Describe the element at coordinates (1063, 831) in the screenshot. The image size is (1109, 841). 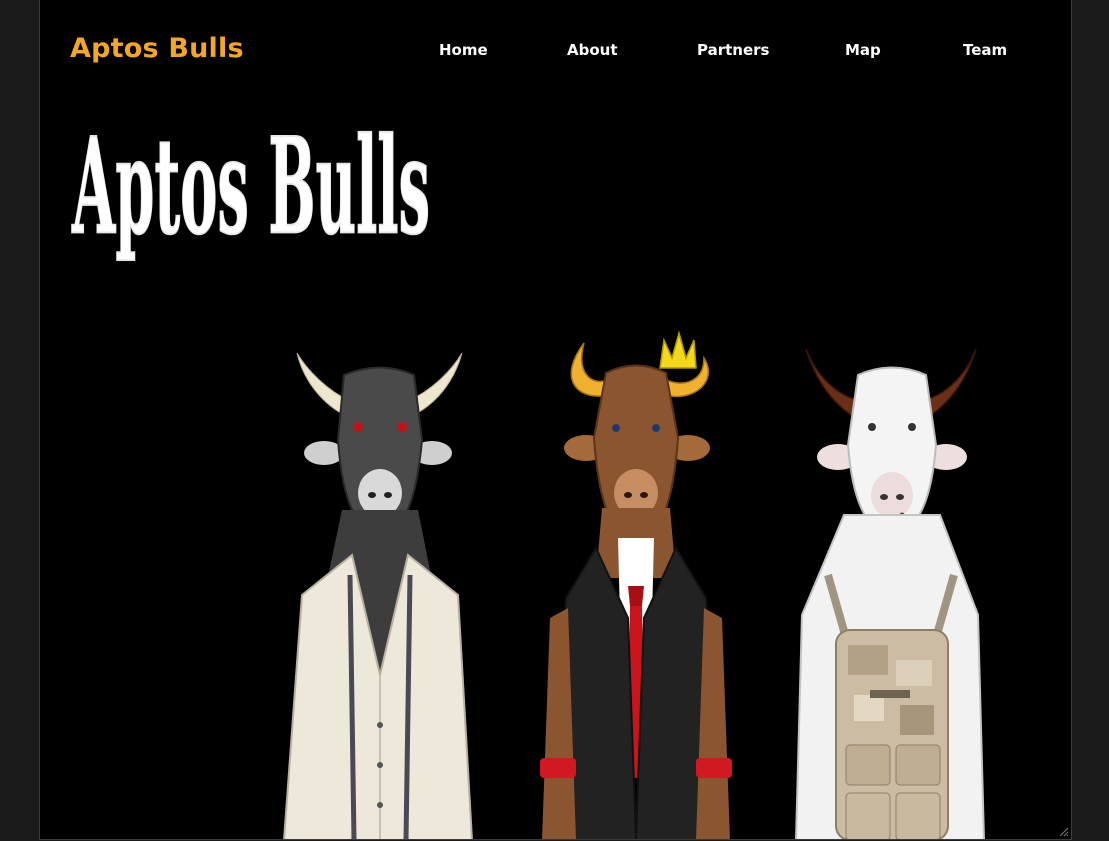
I see `resize-grip-icon` at that location.